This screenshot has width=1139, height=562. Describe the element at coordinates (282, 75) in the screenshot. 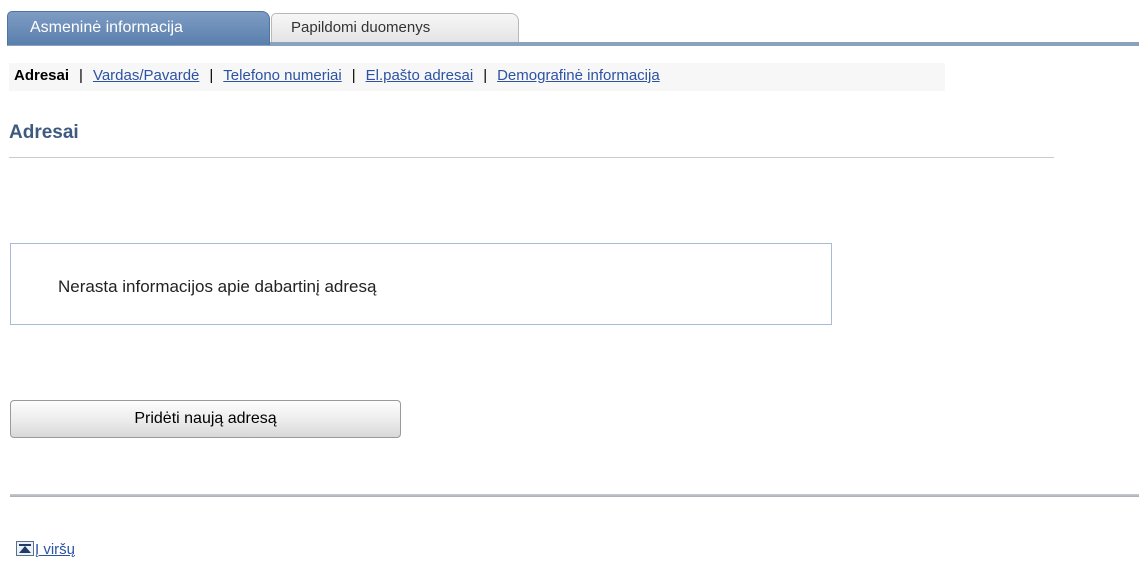

I see `subnav-link-phone-numbers: Telefono numeriai` at that location.